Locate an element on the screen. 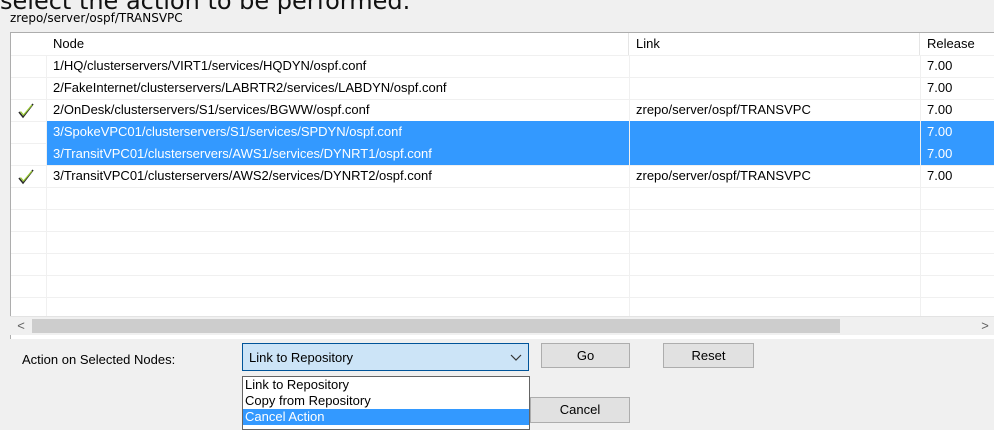 Image resolution: width=994 pixels, height=430 pixels. scroll-thumb is located at coordinates (436, 326).